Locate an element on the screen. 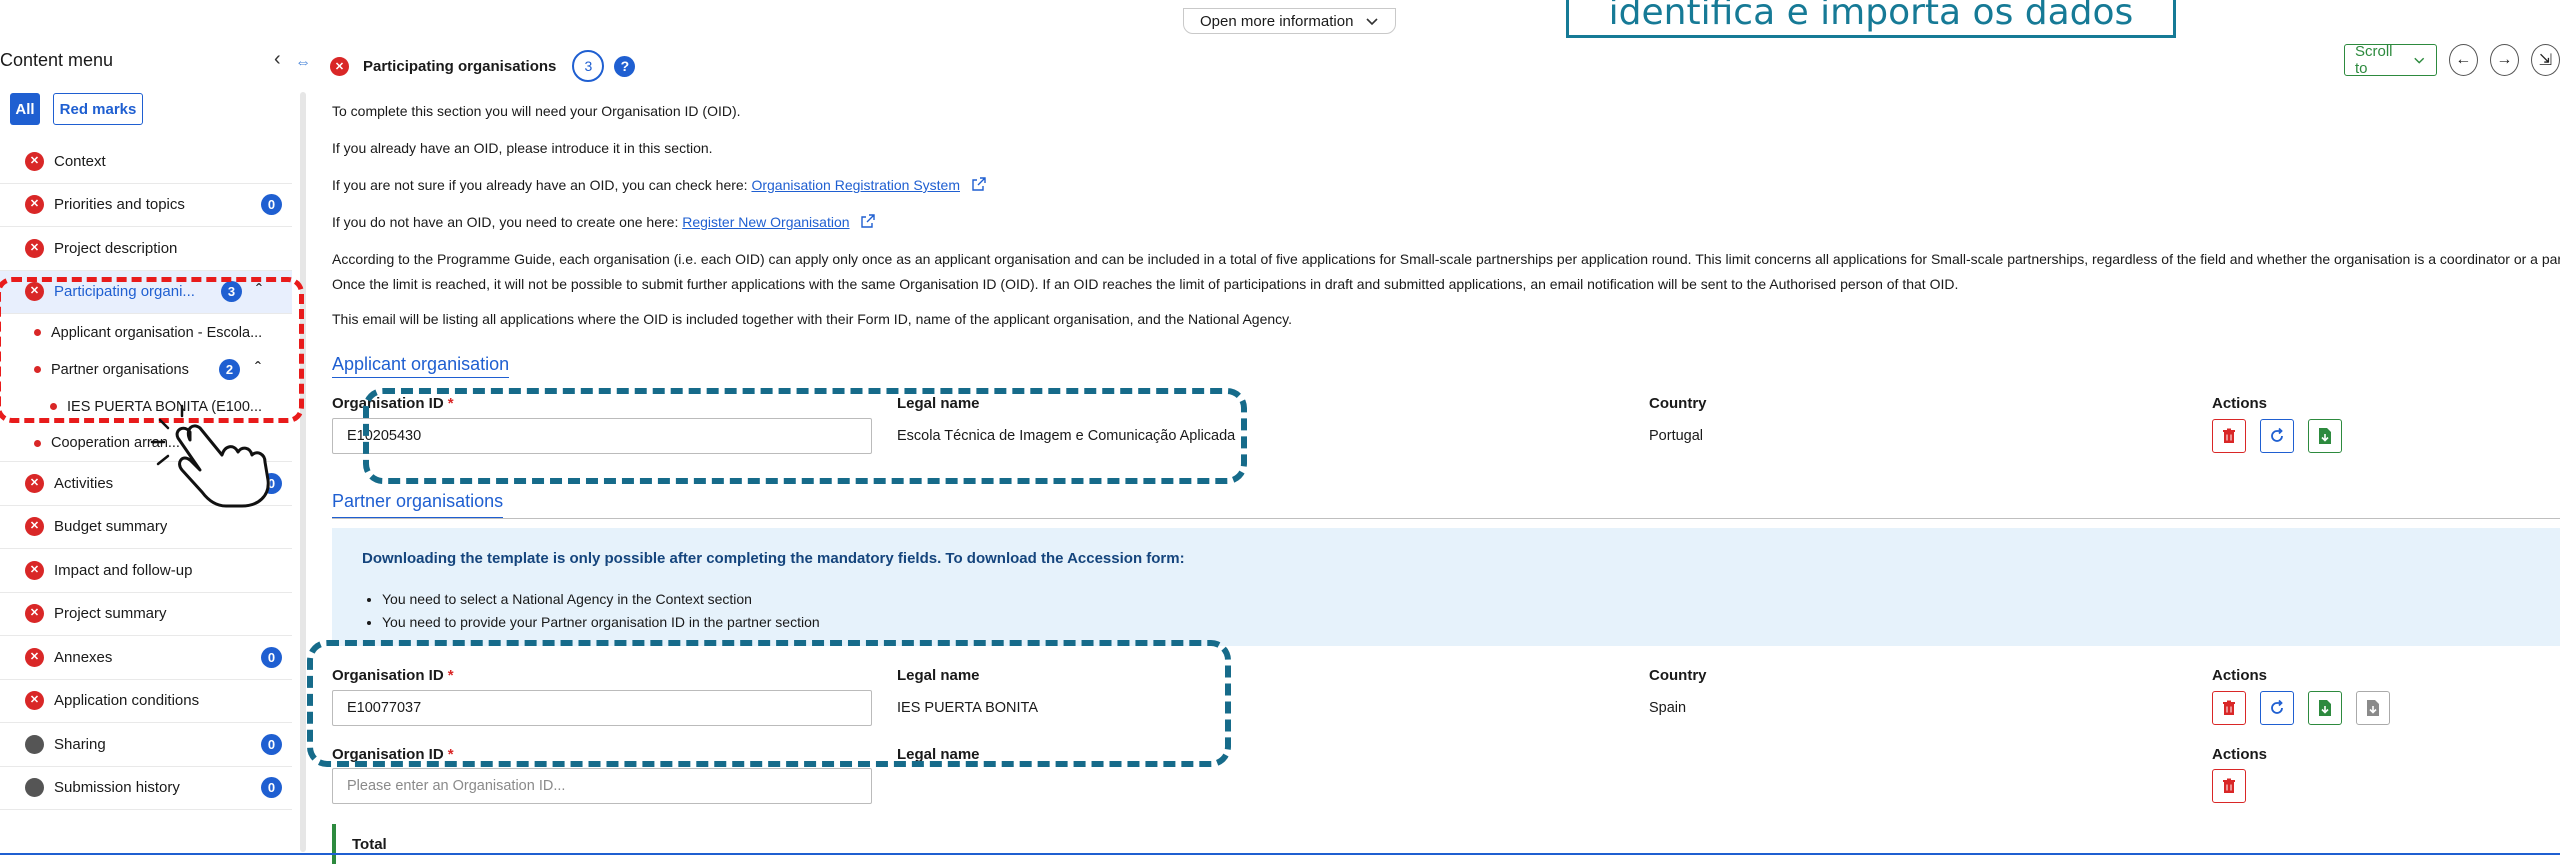 This screenshot has width=2560, height=864. total-label: Total is located at coordinates (369, 844).